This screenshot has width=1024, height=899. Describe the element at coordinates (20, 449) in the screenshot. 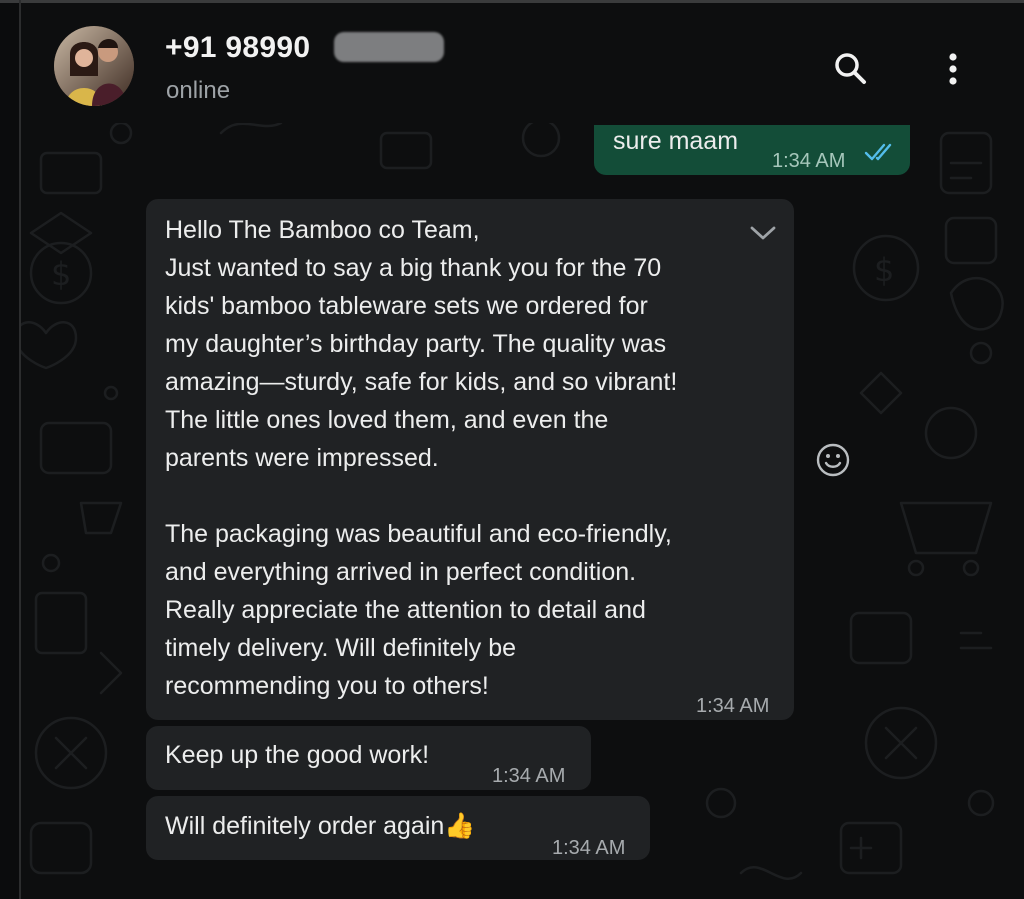

I see `window-left-border` at that location.